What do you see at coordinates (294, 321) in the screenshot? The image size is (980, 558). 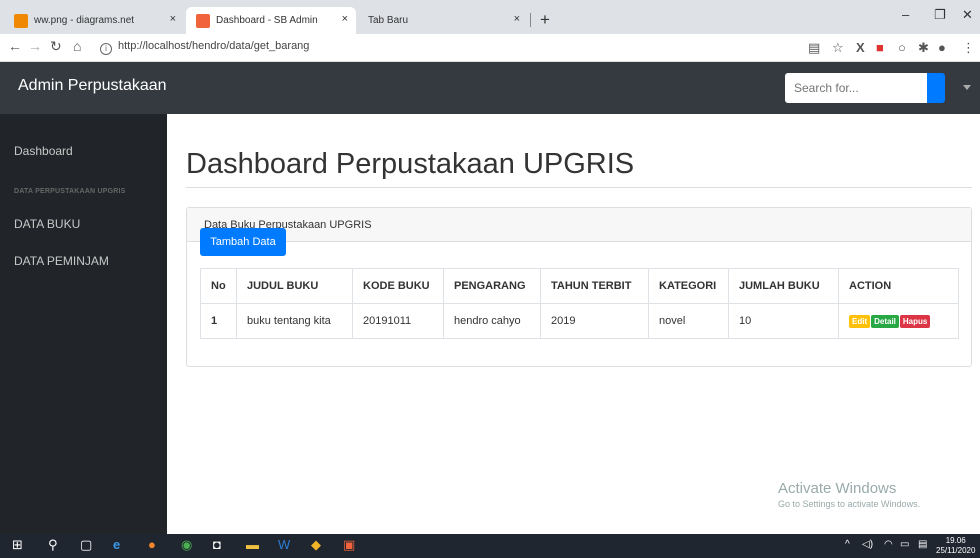 I see `cell-judul: buku tentang kita` at bounding box center [294, 321].